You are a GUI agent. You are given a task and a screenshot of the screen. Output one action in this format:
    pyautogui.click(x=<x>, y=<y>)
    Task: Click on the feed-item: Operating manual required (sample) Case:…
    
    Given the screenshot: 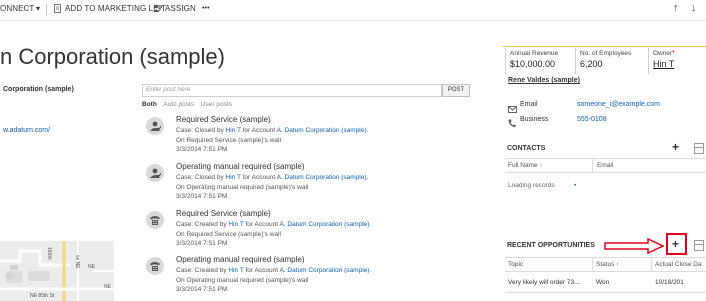 What is the action you would take?
    pyautogui.click(x=306, y=277)
    